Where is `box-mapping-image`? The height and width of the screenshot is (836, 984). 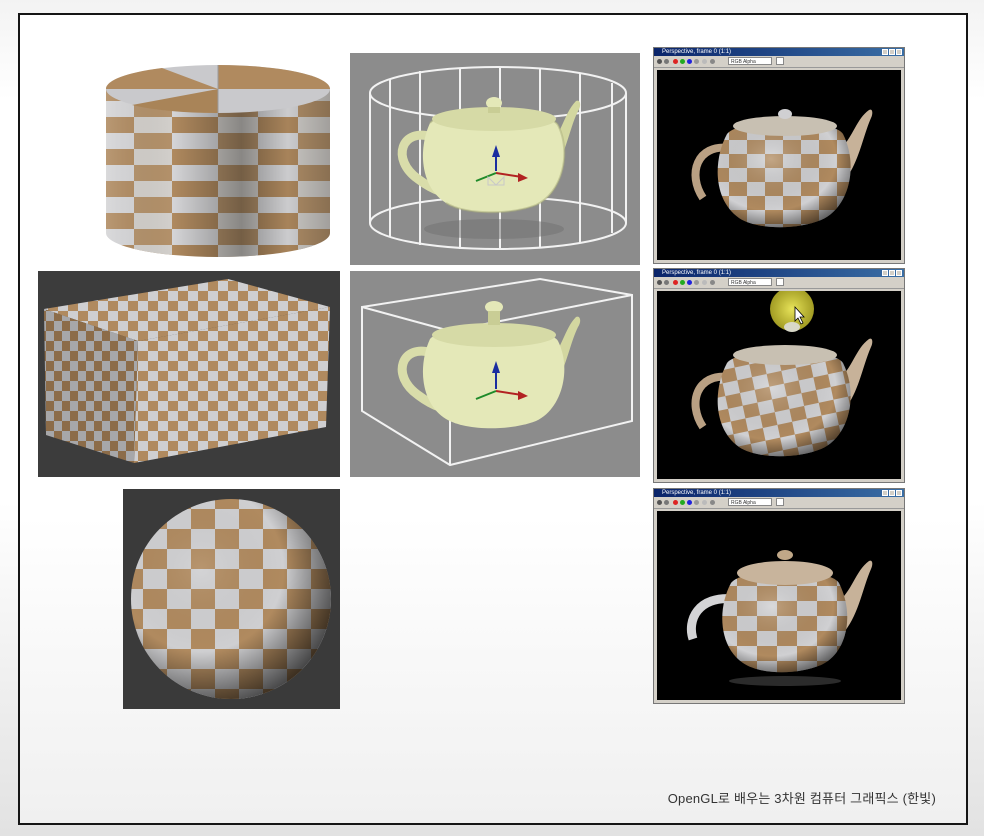 box-mapping-image is located at coordinates (189, 374).